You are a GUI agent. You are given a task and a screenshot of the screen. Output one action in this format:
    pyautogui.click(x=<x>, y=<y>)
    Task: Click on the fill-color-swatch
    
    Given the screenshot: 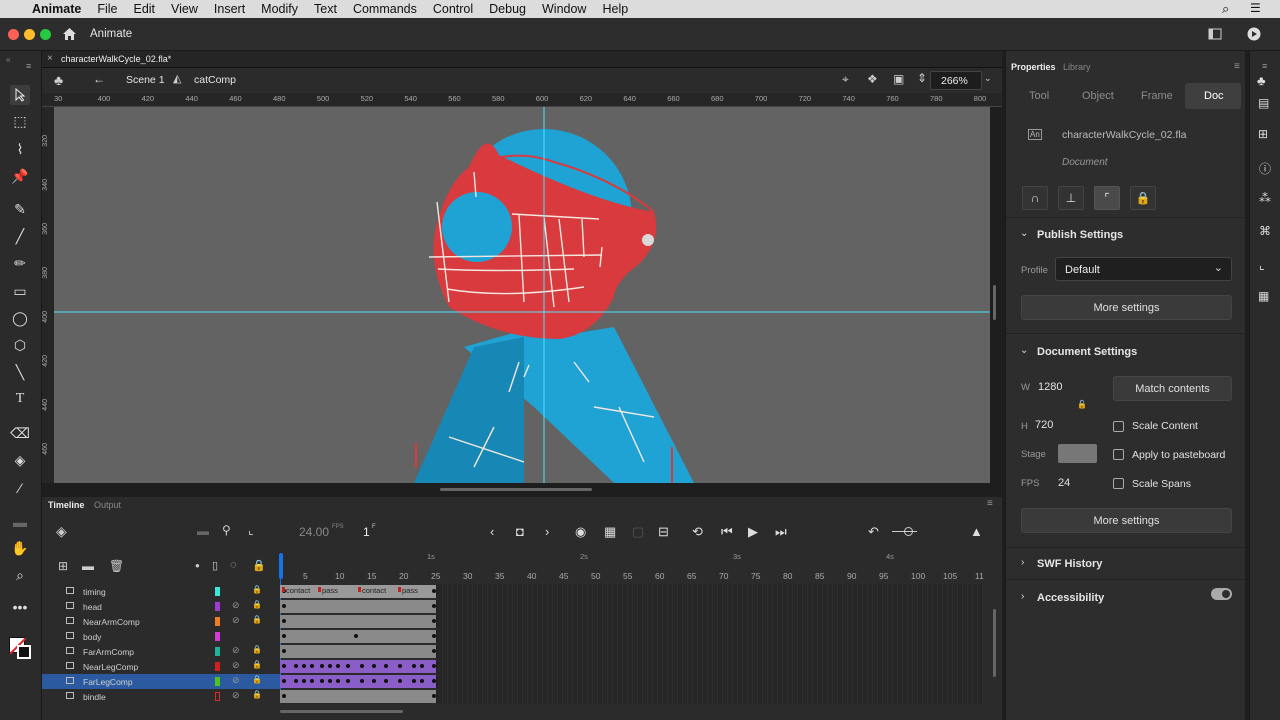 What is the action you would take?
    pyautogui.click(x=24, y=652)
    